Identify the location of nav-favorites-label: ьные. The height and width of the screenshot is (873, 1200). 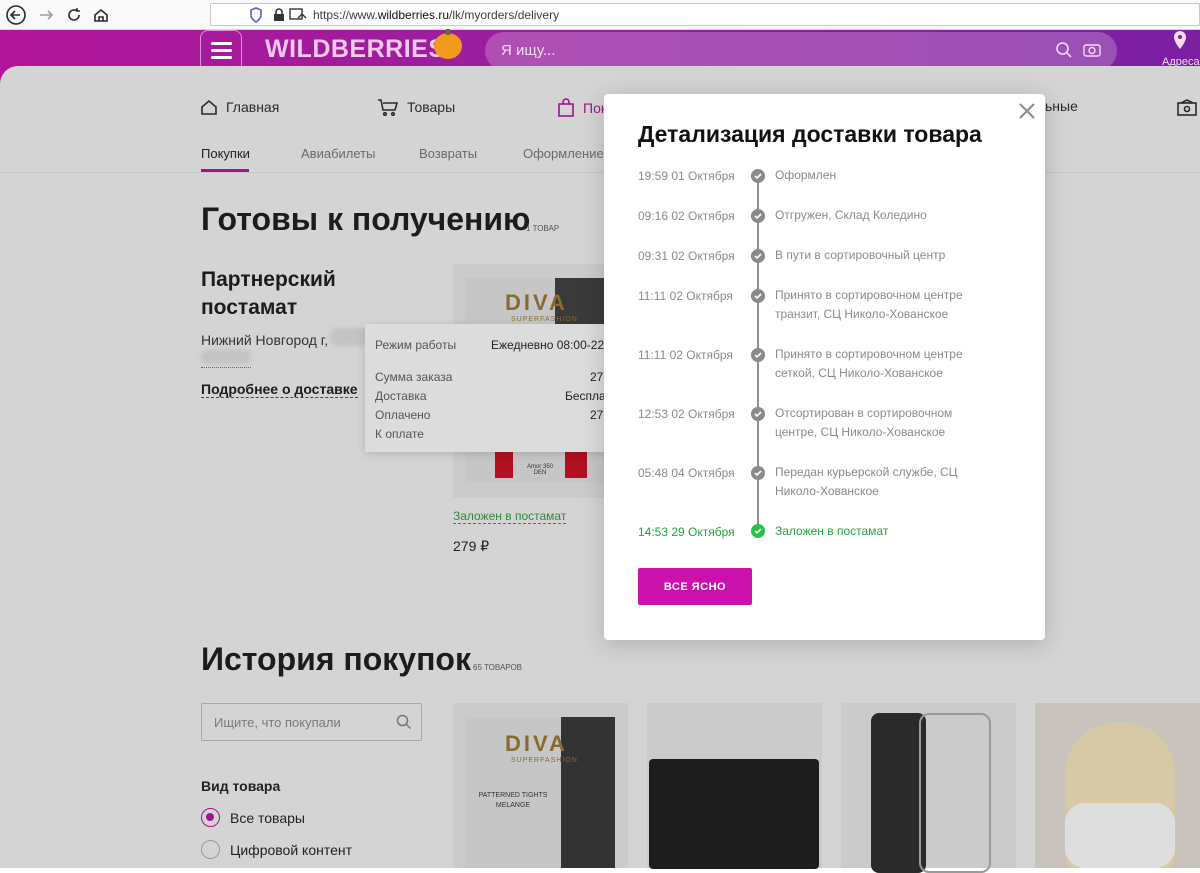
(1061, 106).